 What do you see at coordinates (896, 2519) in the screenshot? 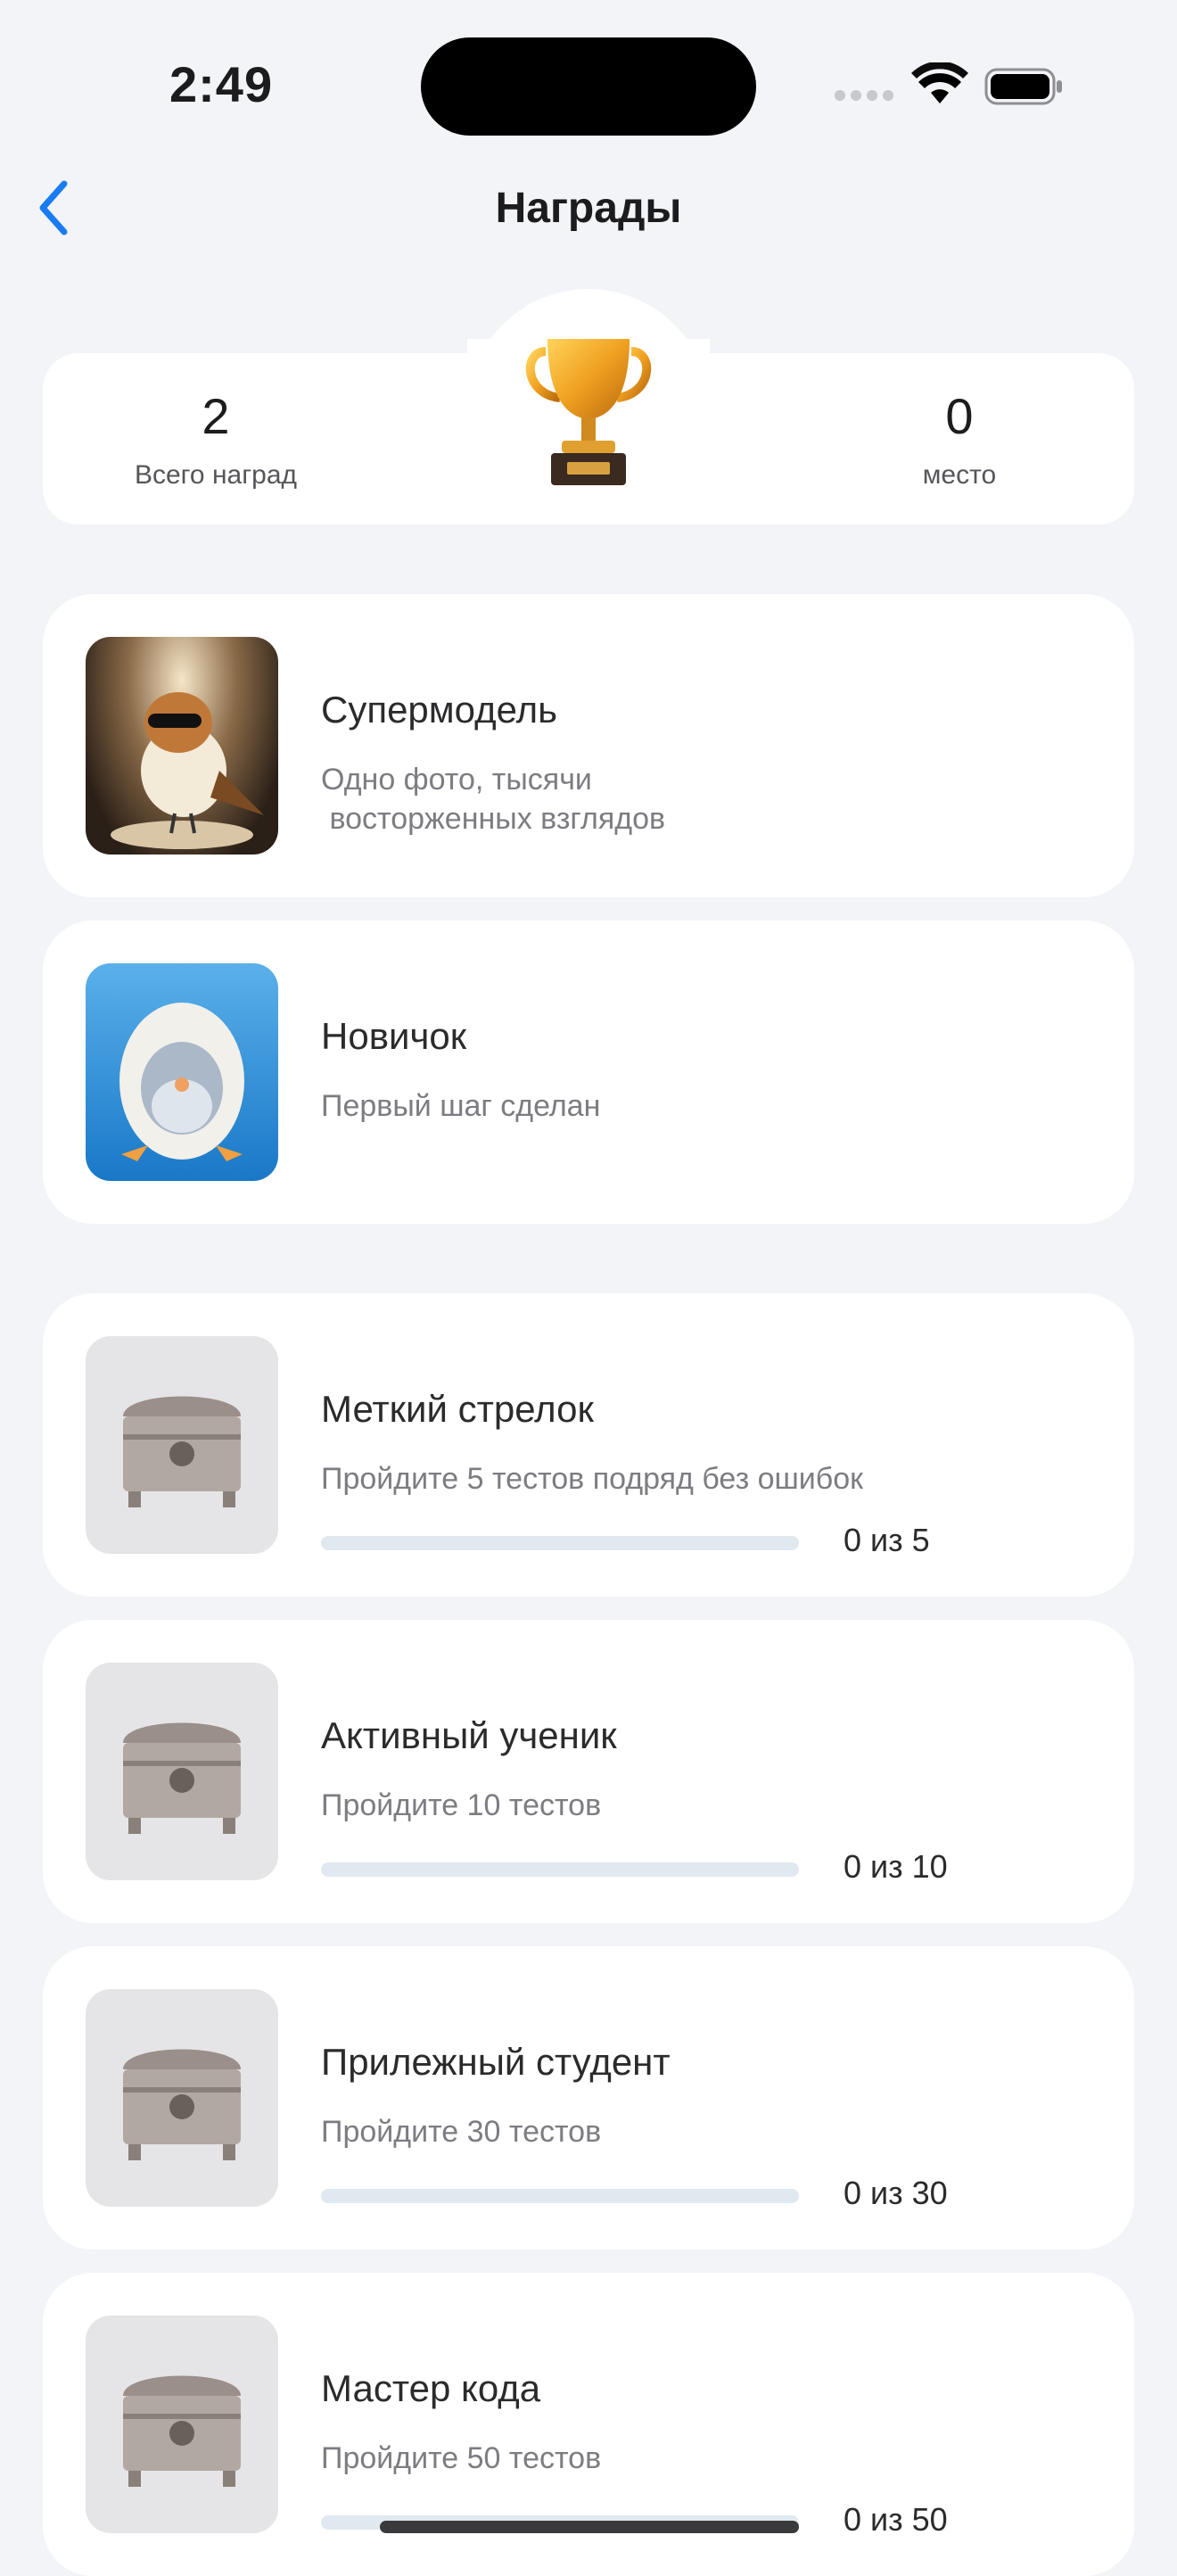
I see `progress-count: 0 из 50` at bounding box center [896, 2519].